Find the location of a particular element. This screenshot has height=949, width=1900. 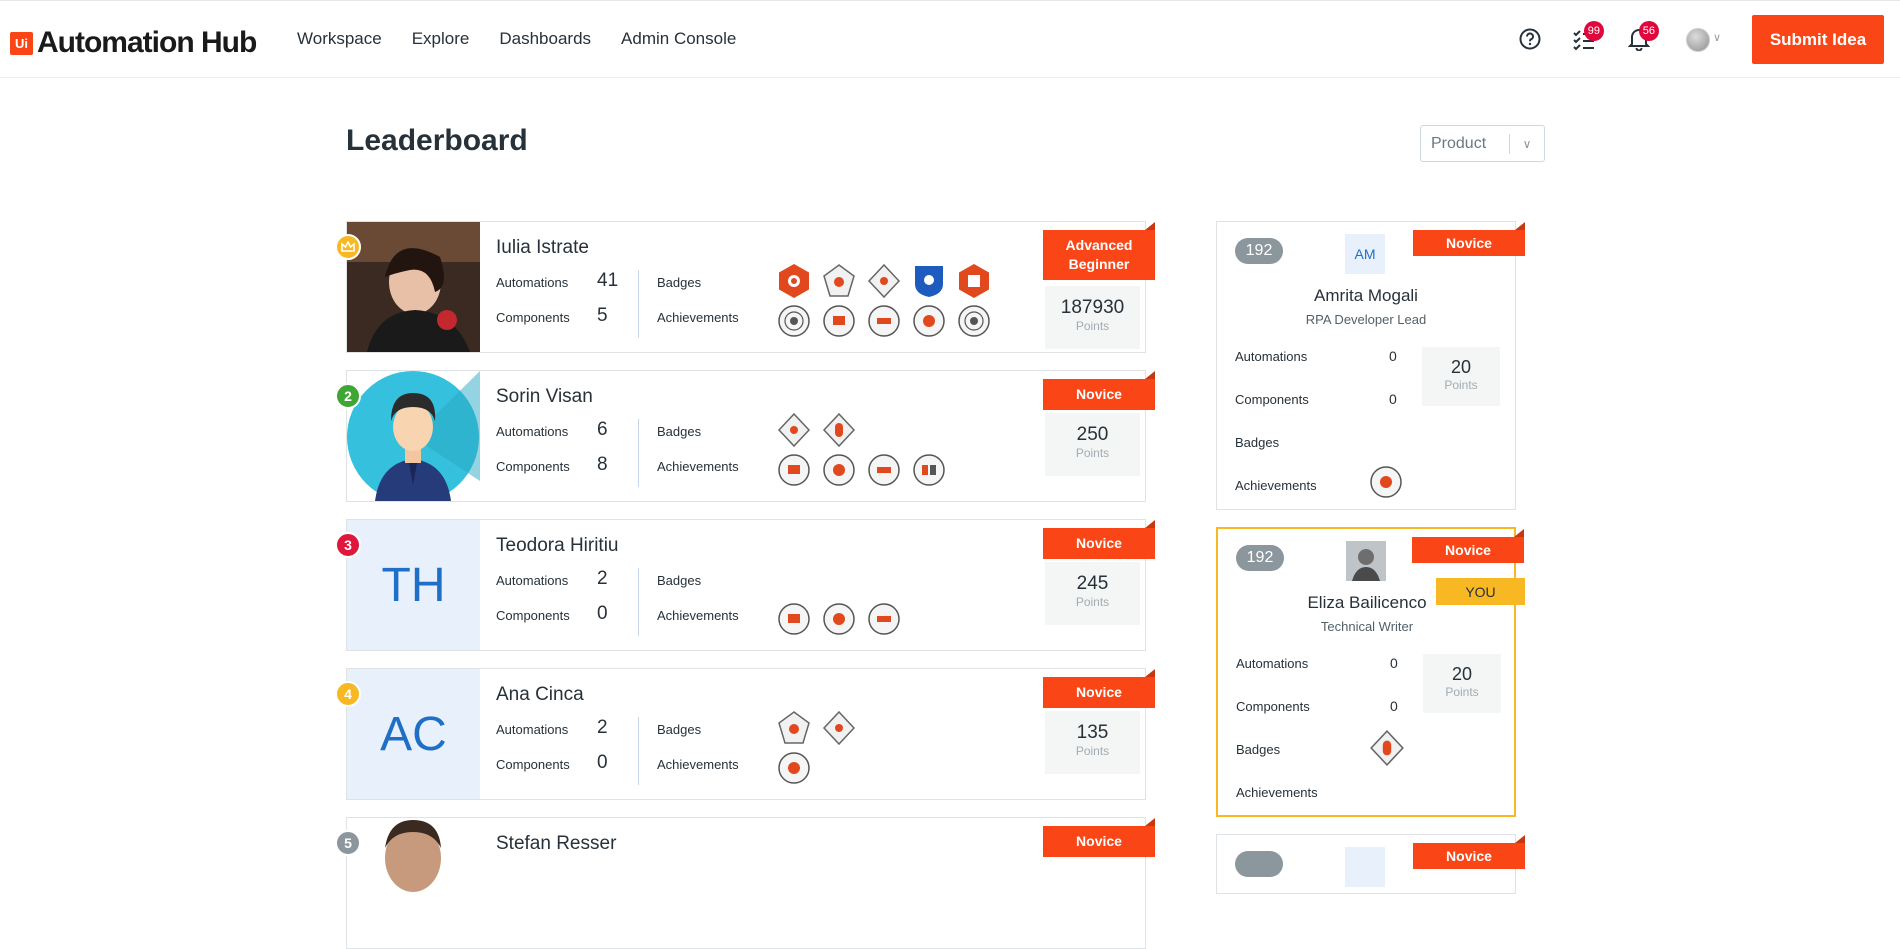

submit-idea-button: Submit Idea is located at coordinates (1818, 39).